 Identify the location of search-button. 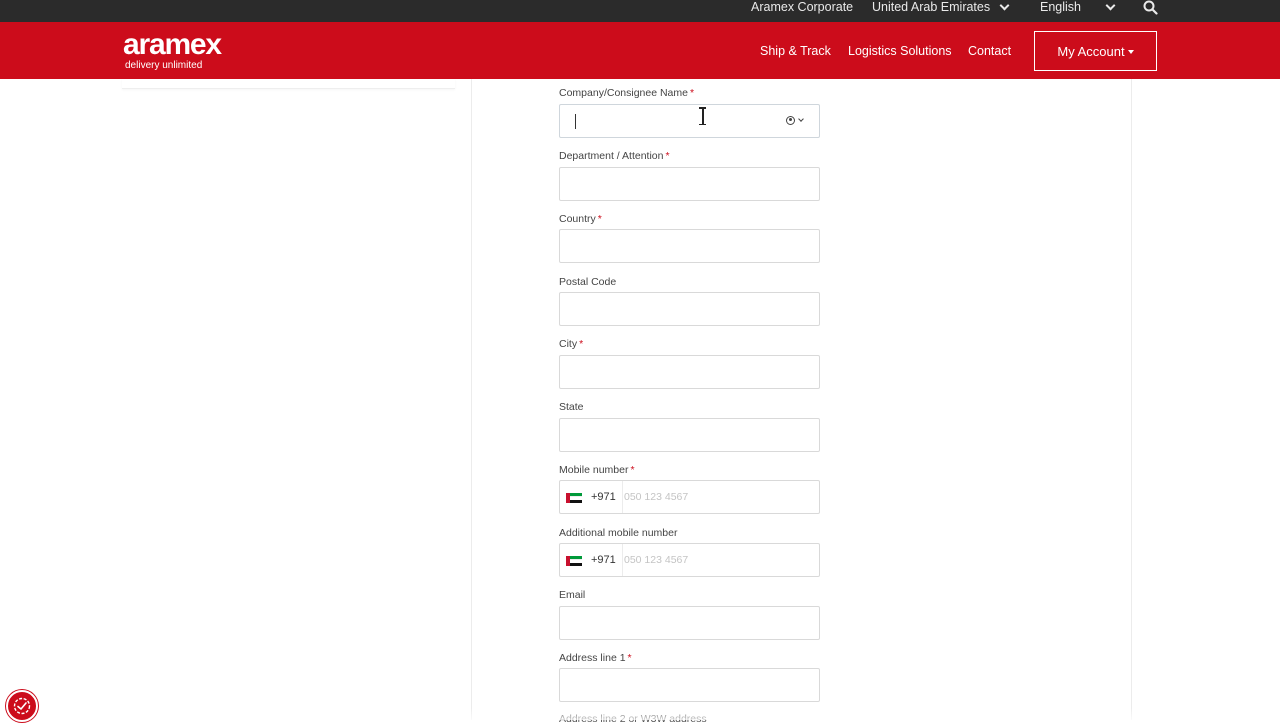
(1150, 11).